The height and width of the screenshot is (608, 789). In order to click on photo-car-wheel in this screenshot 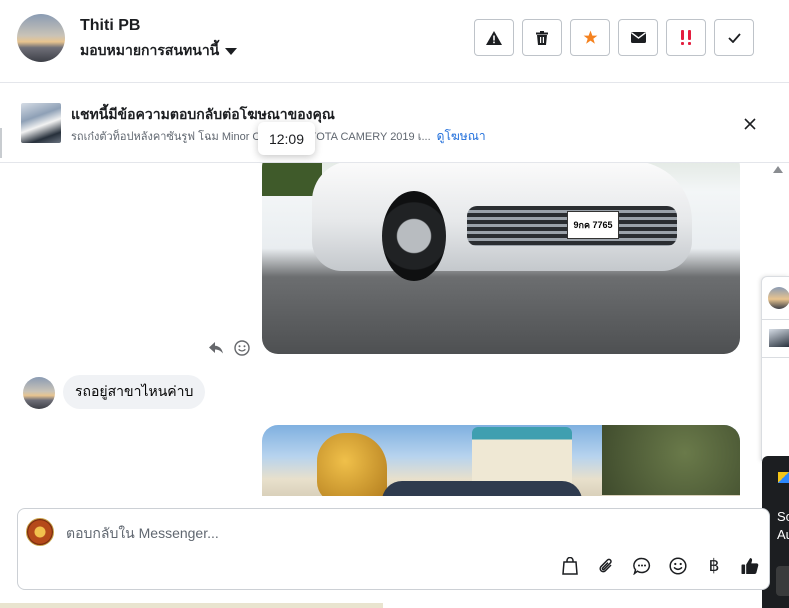, I will do `click(414, 236)`.